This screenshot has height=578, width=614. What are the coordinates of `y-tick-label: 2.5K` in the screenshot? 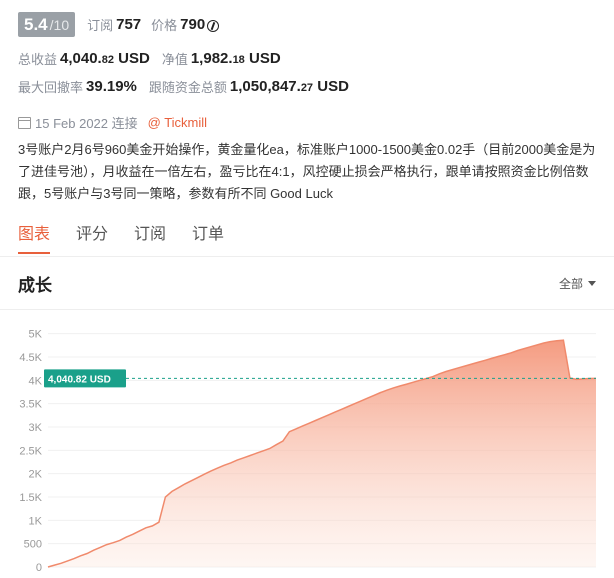 It's located at (30, 451).